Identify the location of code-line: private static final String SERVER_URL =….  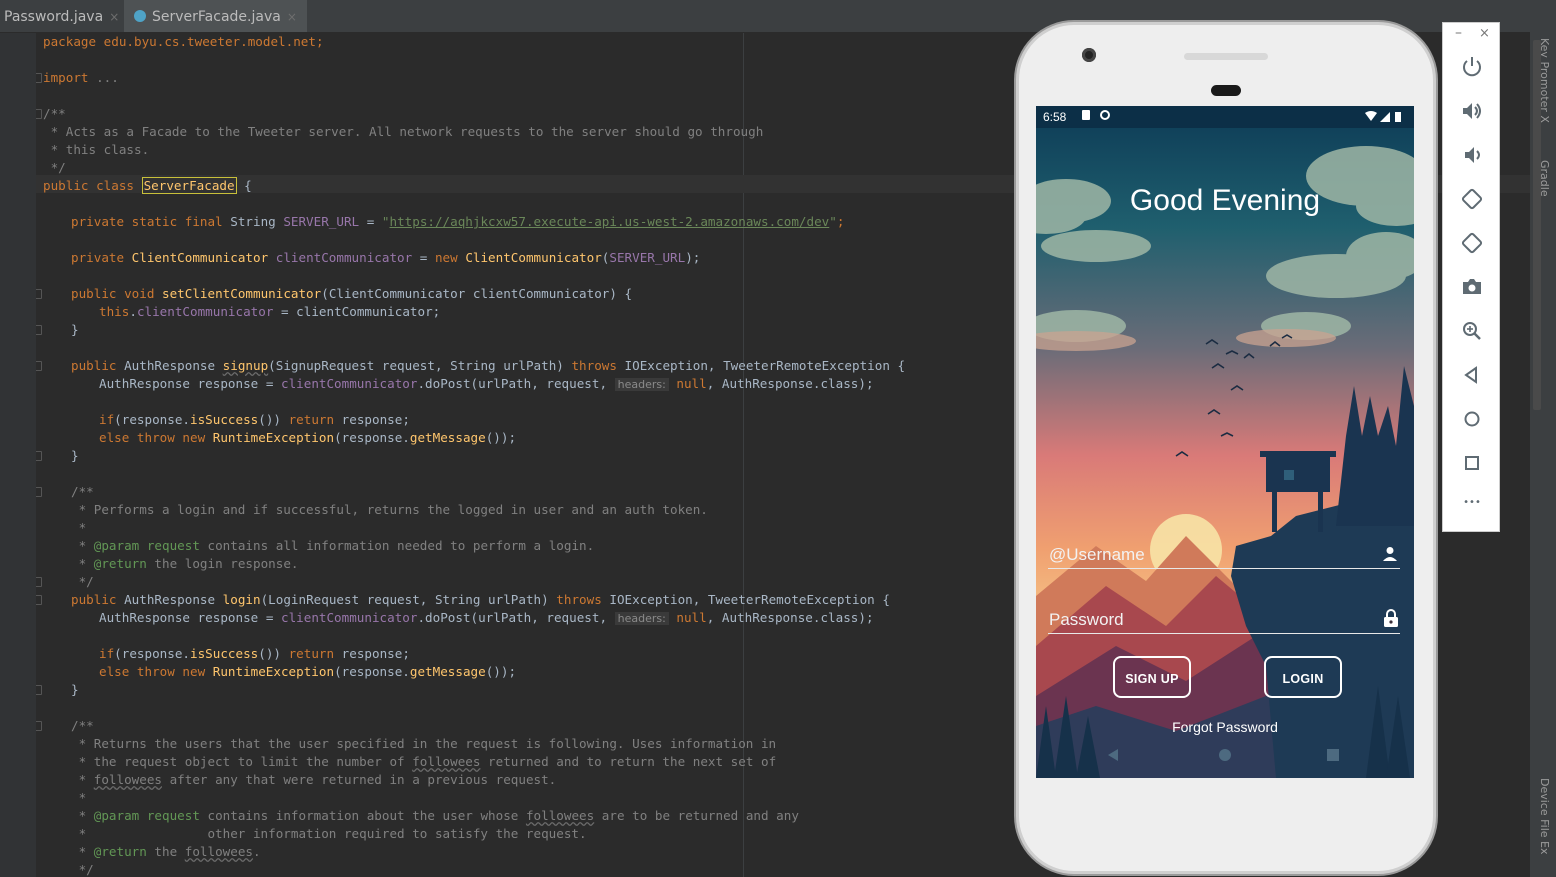
(458, 221).